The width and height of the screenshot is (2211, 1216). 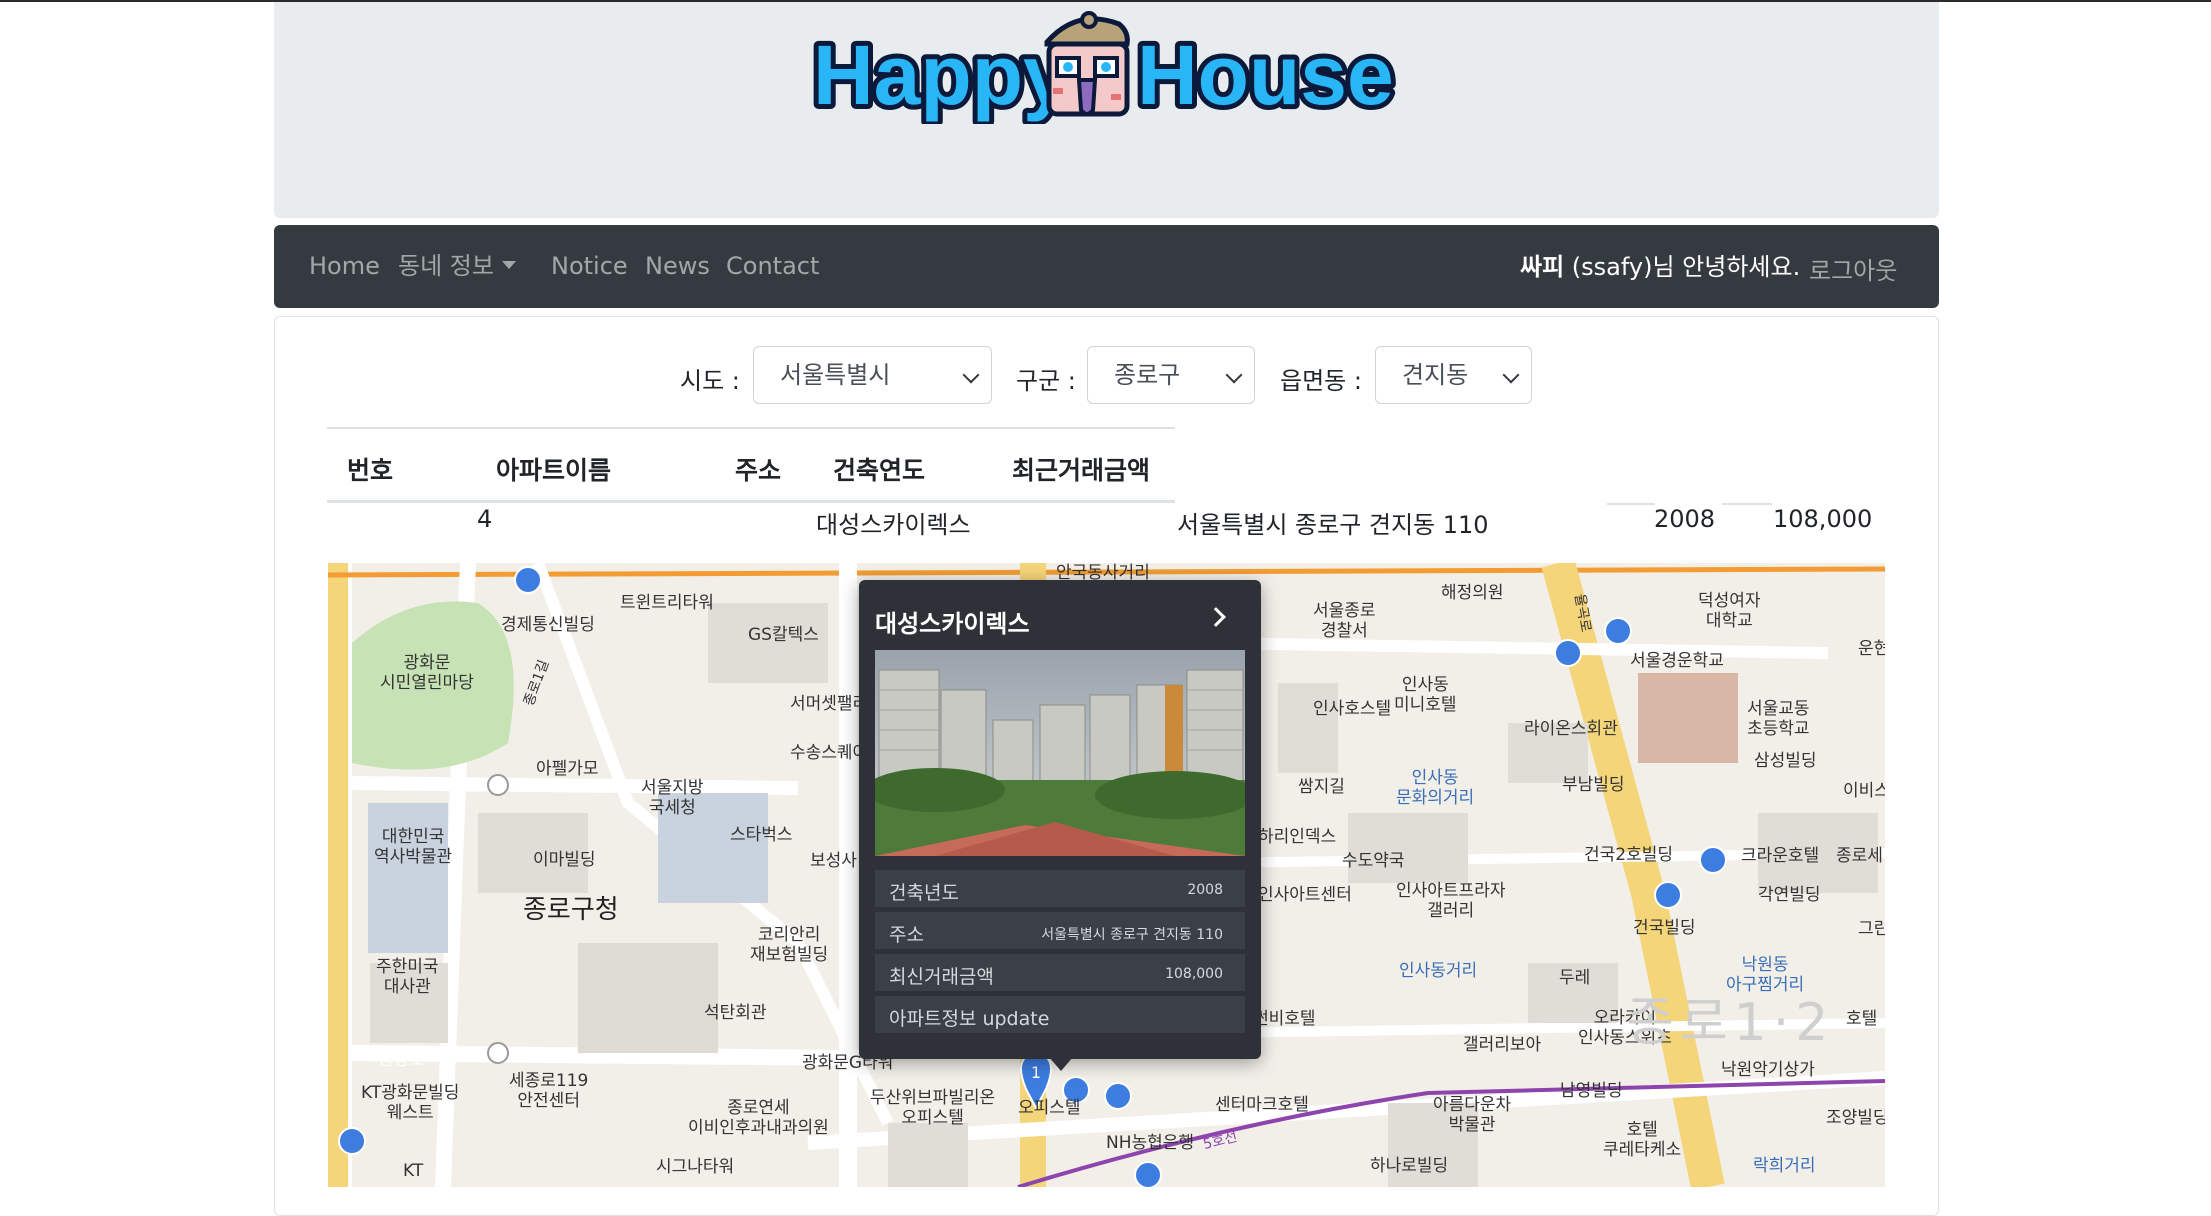 What do you see at coordinates (1729, 611) in the screenshot?
I see `map-label: 덕성여자 대학교` at bounding box center [1729, 611].